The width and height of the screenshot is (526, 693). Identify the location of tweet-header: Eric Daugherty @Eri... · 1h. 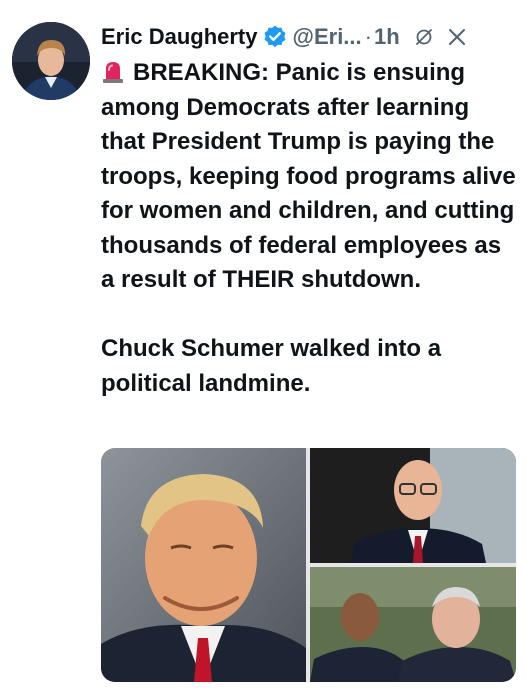
(308, 37).